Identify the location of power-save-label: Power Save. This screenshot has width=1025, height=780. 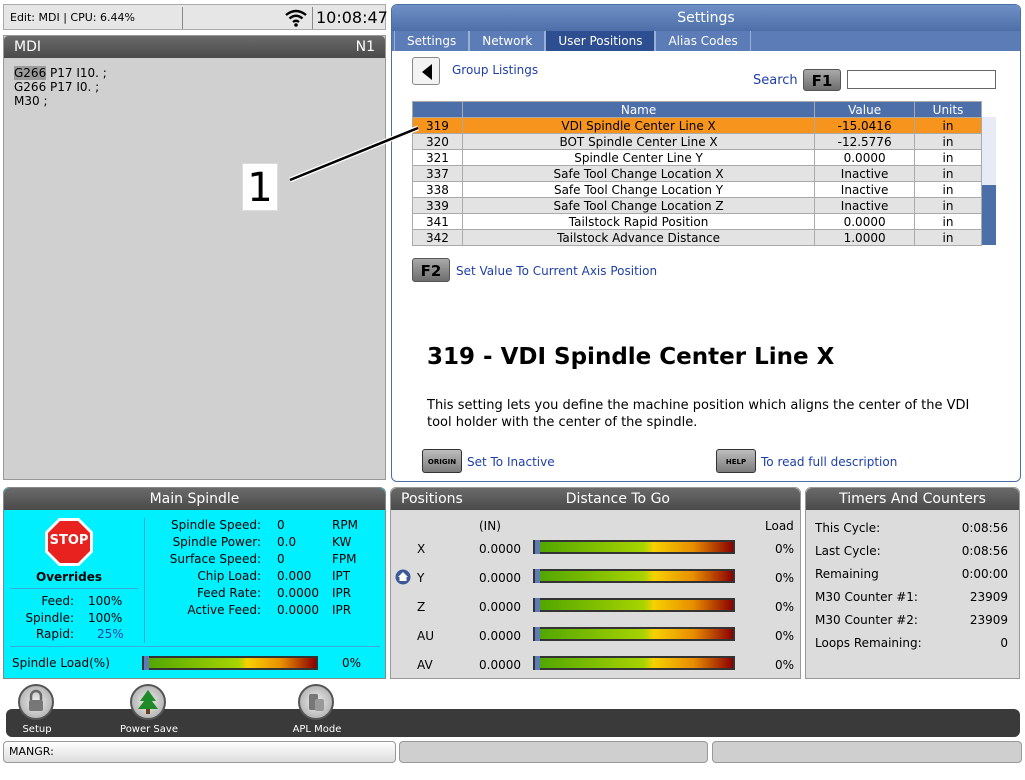
(149, 729).